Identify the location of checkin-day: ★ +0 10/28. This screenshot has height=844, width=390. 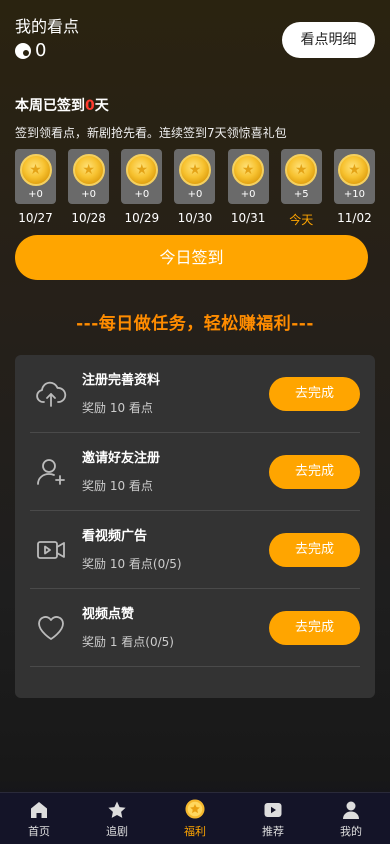
(89, 188).